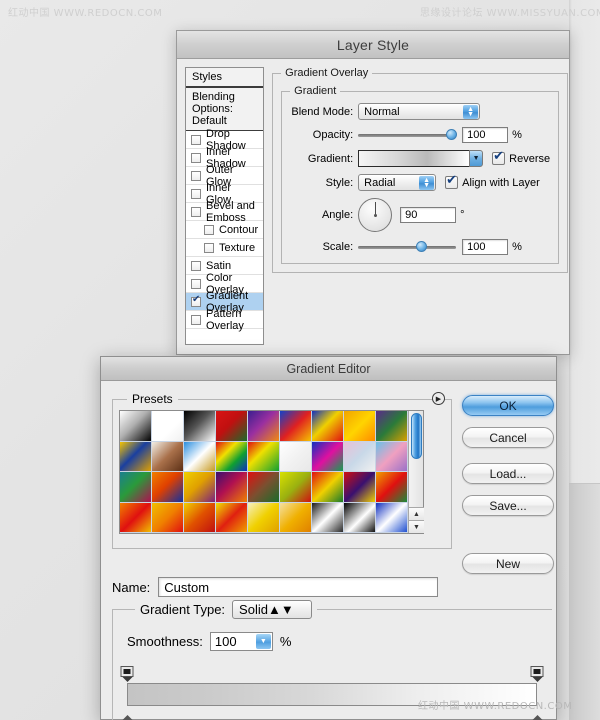 The width and height of the screenshot is (600, 720). I want to click on smoothness-input: 100 ▼, so click(241, 641).